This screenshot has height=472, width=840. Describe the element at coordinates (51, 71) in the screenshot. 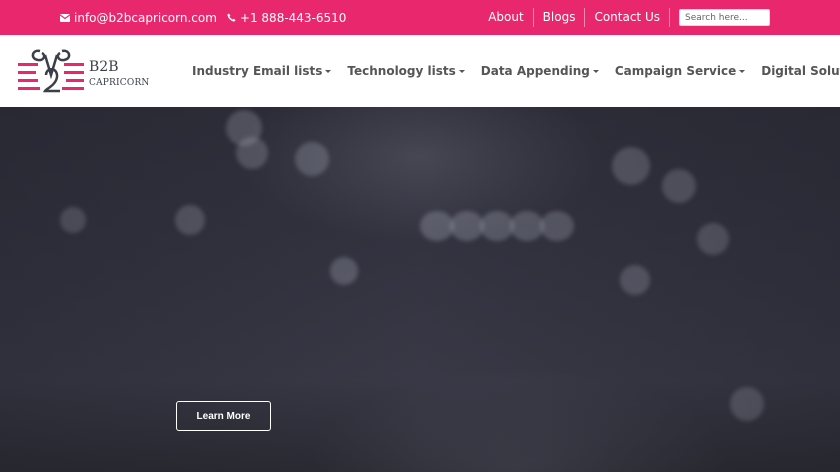

I see `capricorn-logo-mark` at that location.